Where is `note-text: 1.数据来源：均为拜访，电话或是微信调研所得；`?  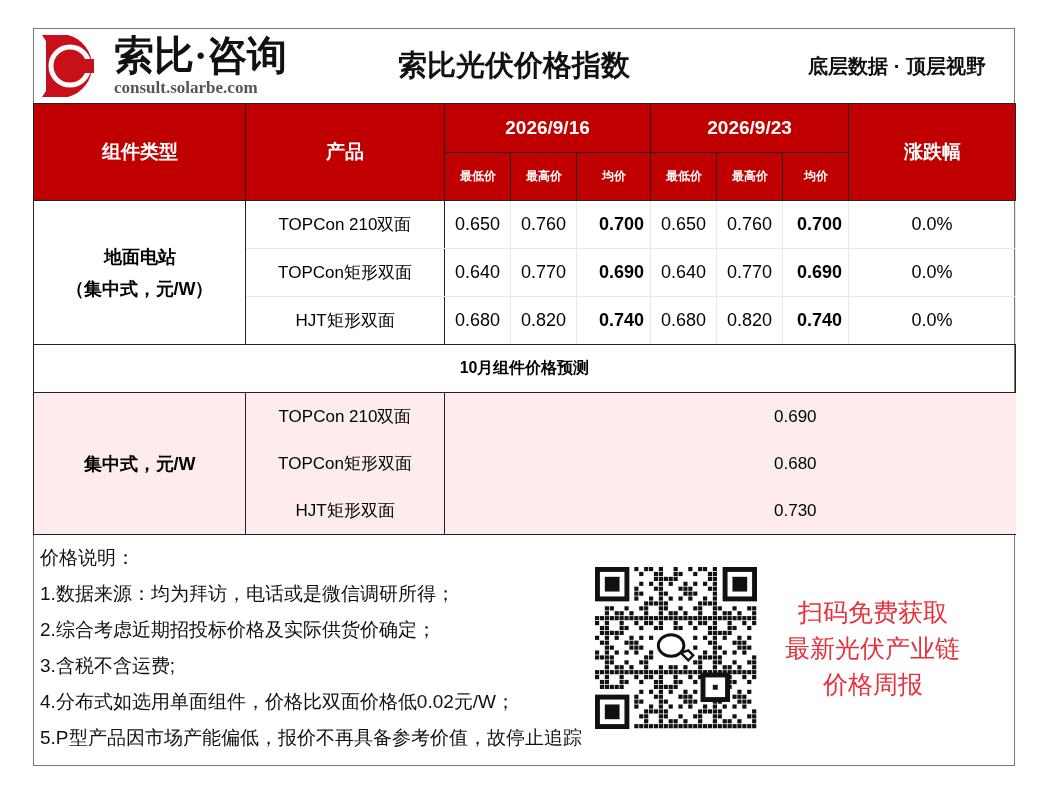 note-text: 1.数据来源：均为拜访，电话或是微信调研所得； is located at coordinates (248, 594).